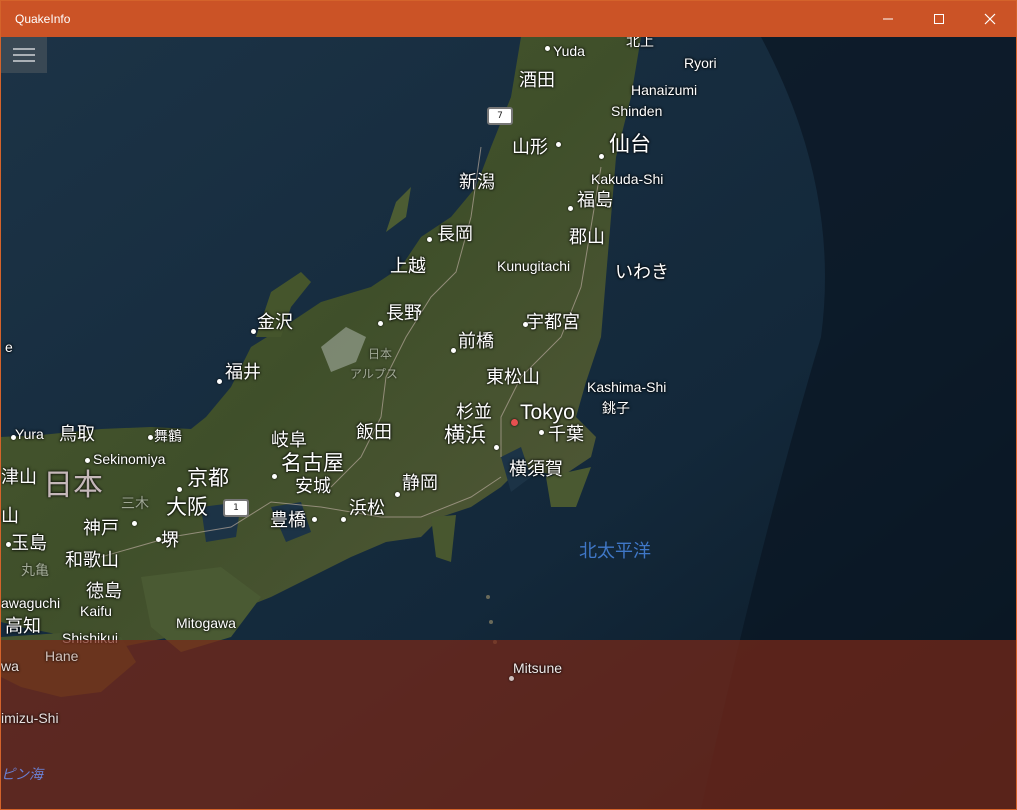  I want to click on map-label: 浜松, so click(367, 508).